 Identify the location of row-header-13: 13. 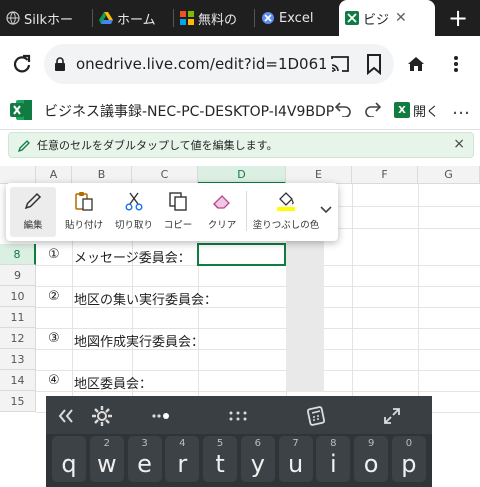
(18, 359).